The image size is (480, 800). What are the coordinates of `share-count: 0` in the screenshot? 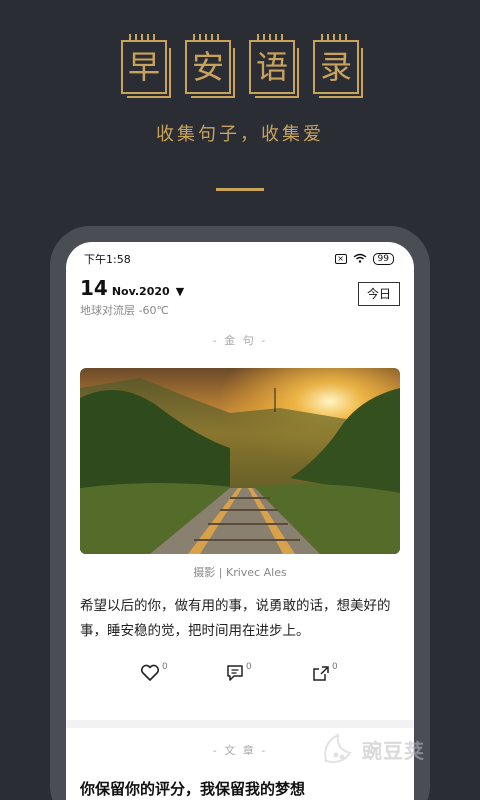 It's located at (335, 667).